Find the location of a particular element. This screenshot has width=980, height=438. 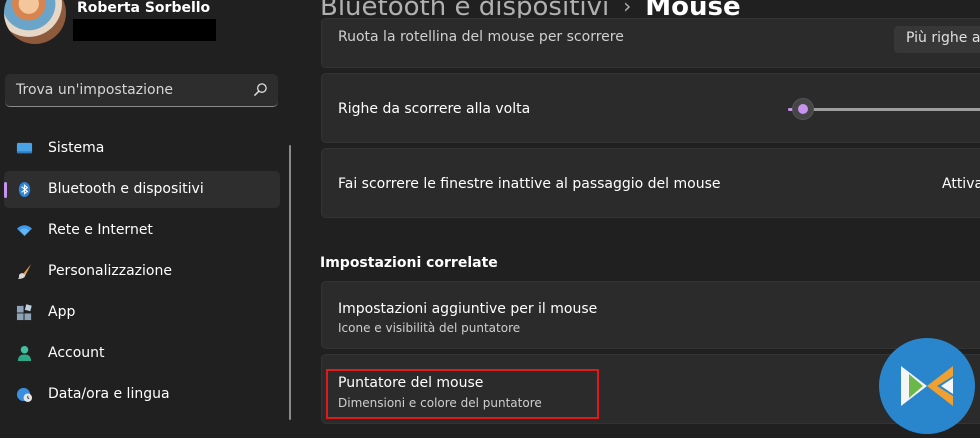

sidebar-item-app: App is located at coordinates (142, 312).